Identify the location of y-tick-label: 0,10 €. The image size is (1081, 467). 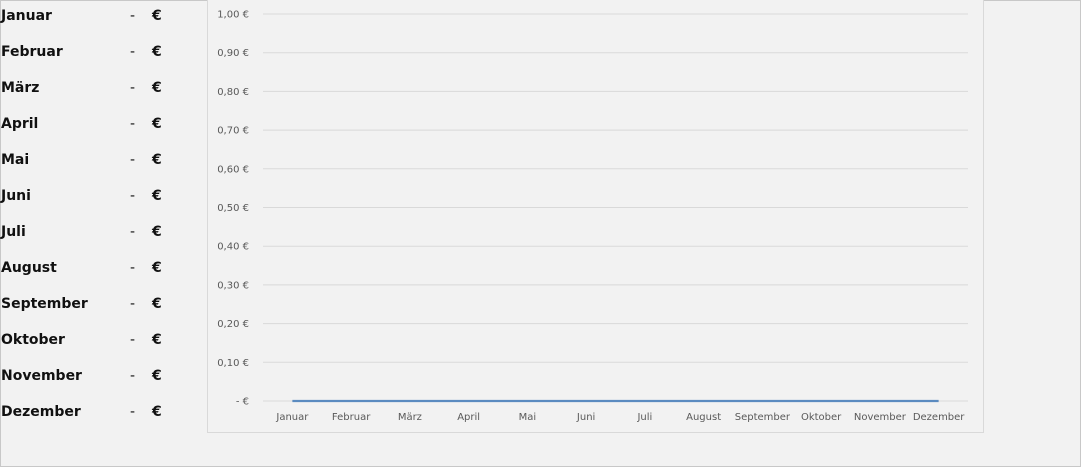
(233, 363).